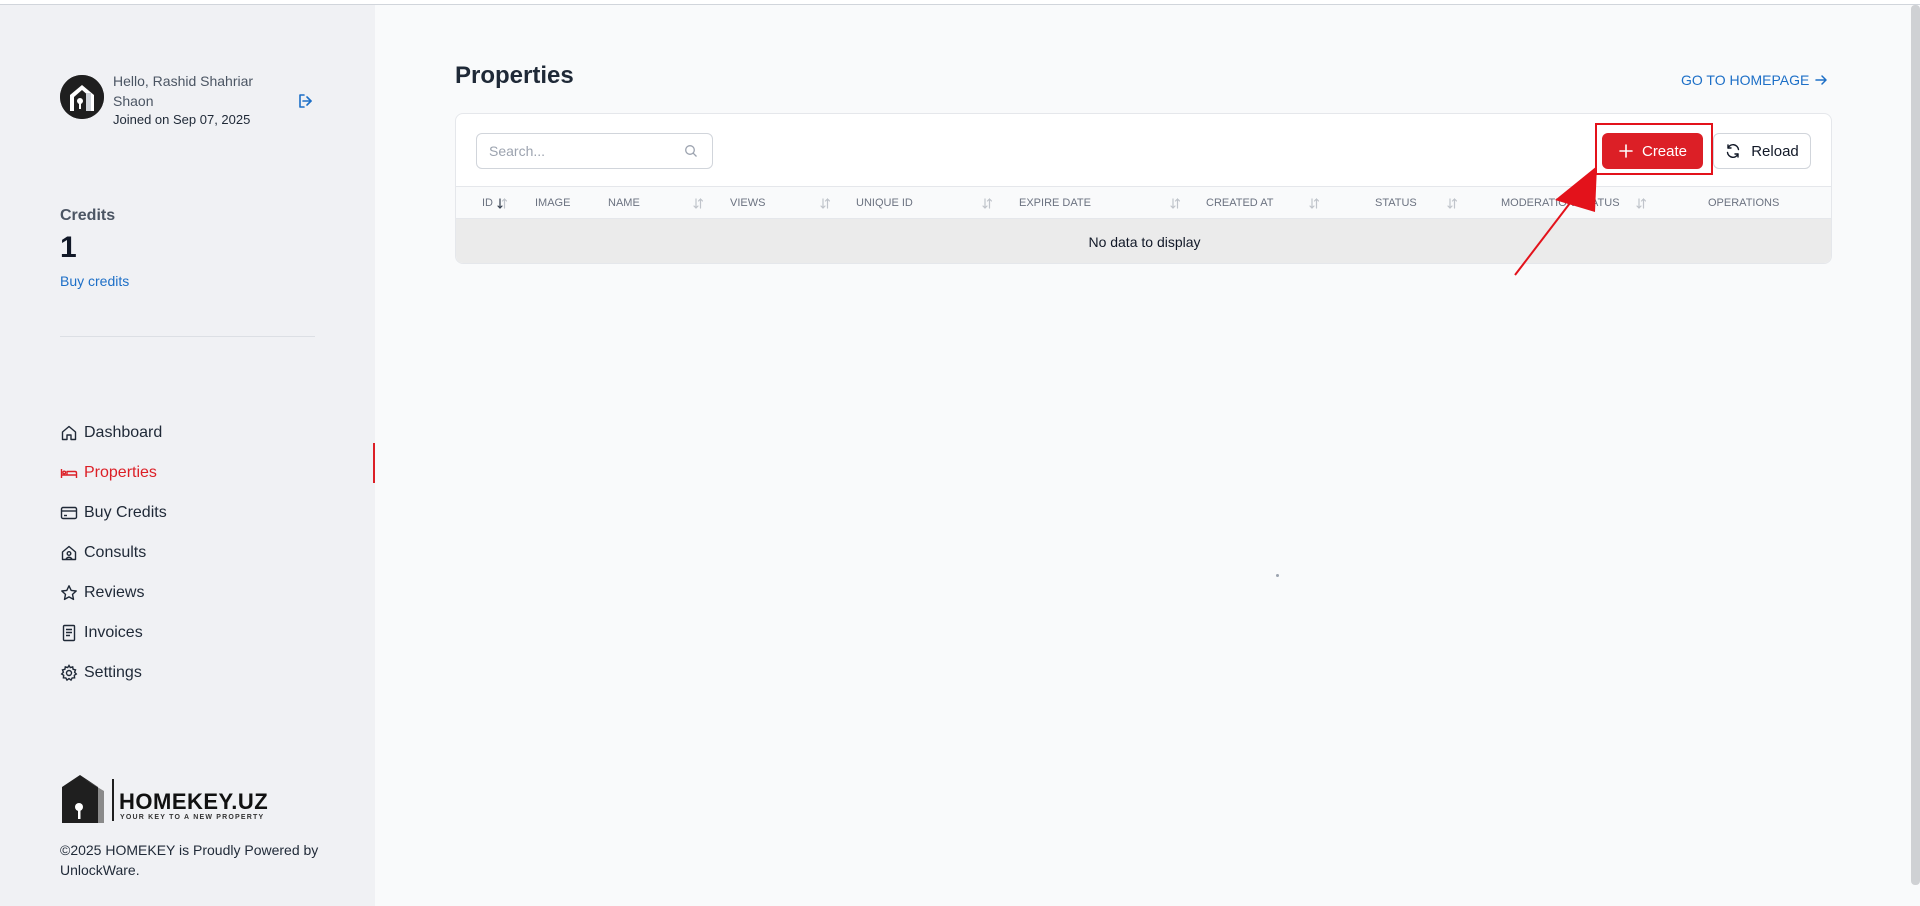 The width and height of the screenshot is (1920, 906). Describe the element at coordinates (502, 203) in the screenshot. I see `sort-desc-icon` at that location.